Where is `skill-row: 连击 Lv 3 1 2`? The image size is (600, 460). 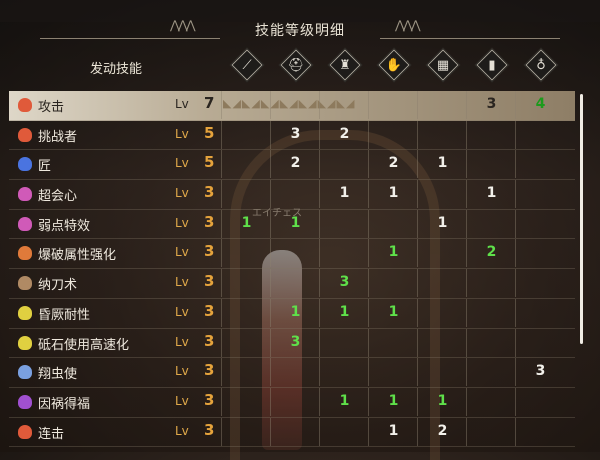
skill-row: 连击 Lv 3 1 2 is located at coordinates (292, 432).